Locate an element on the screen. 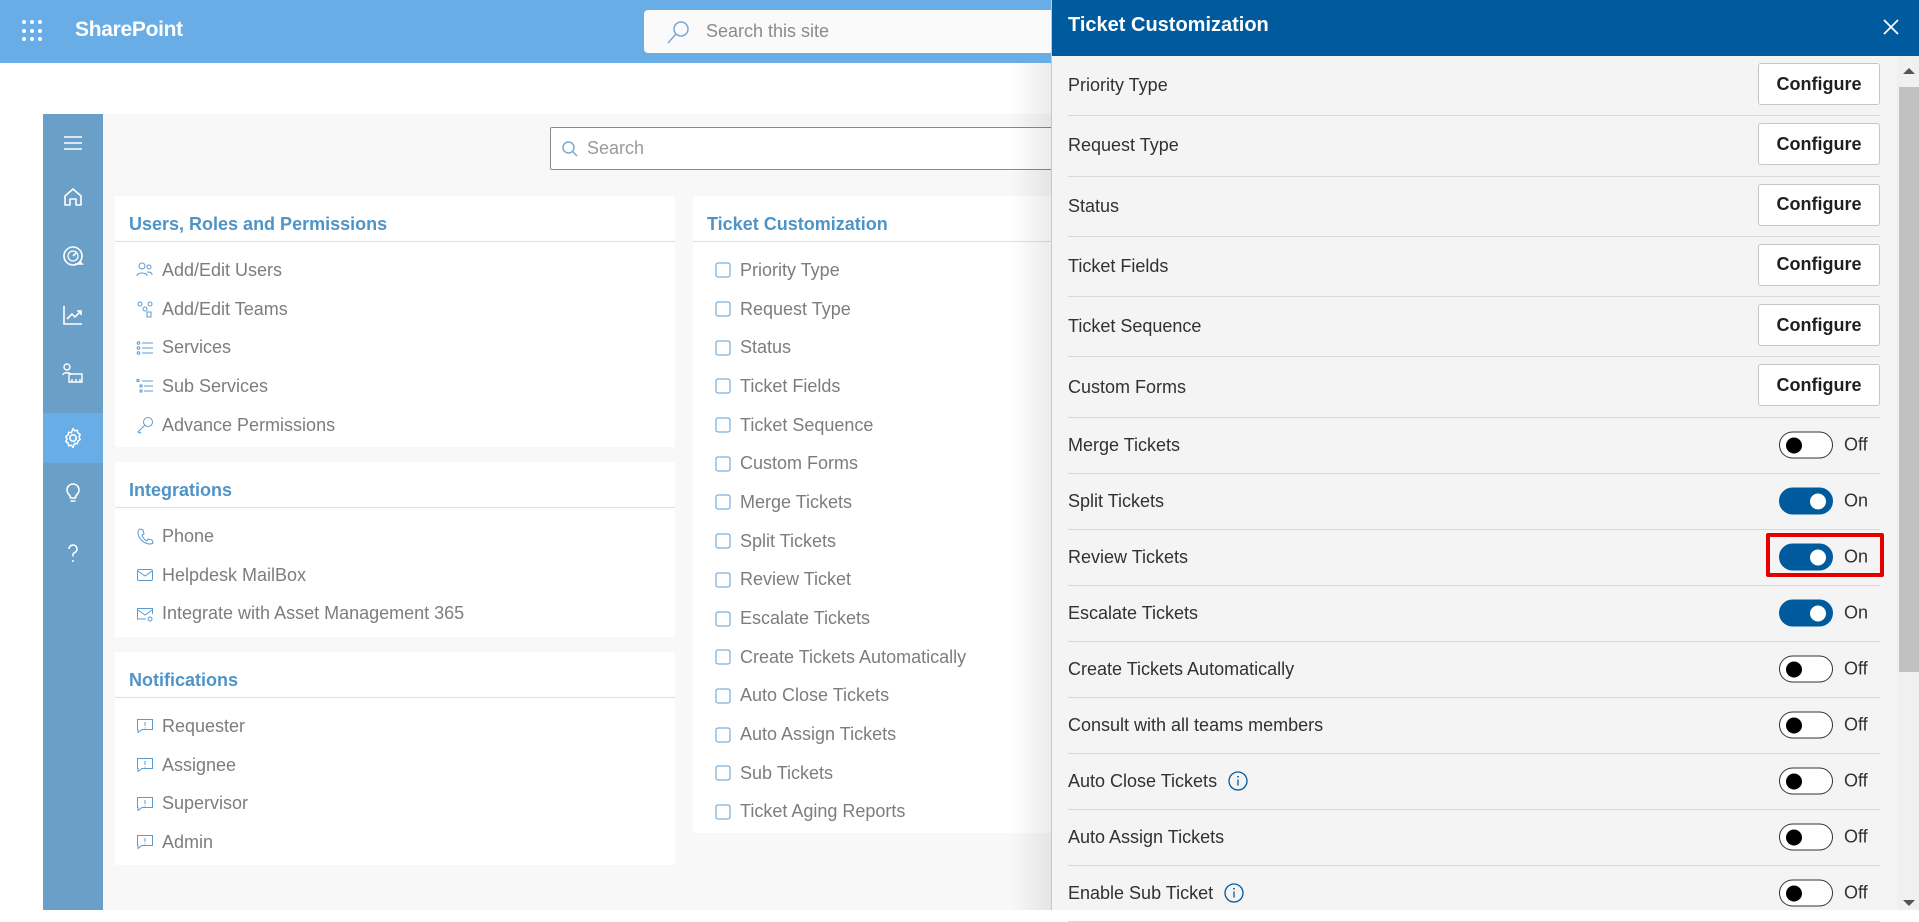 The height and width of the screenshot is (922, 1919). nav-menu is located at coordinates (73, 143).